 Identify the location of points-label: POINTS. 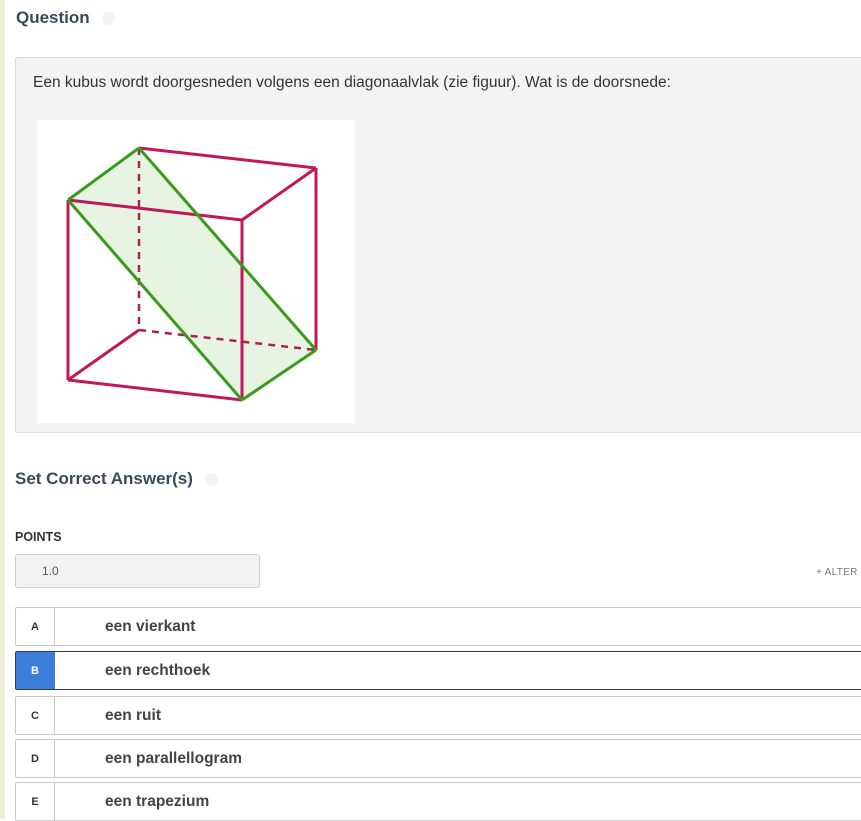
(38, 537).